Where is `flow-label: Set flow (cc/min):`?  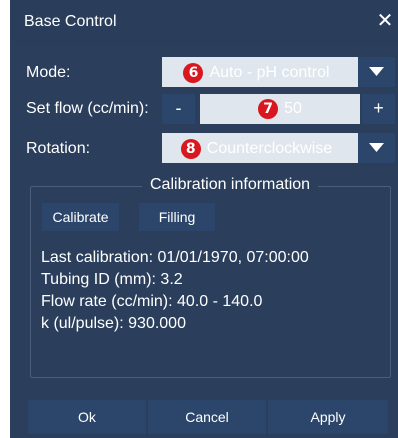 flow-label: Set flow (cc/min): is located at coordinates (87, 108).